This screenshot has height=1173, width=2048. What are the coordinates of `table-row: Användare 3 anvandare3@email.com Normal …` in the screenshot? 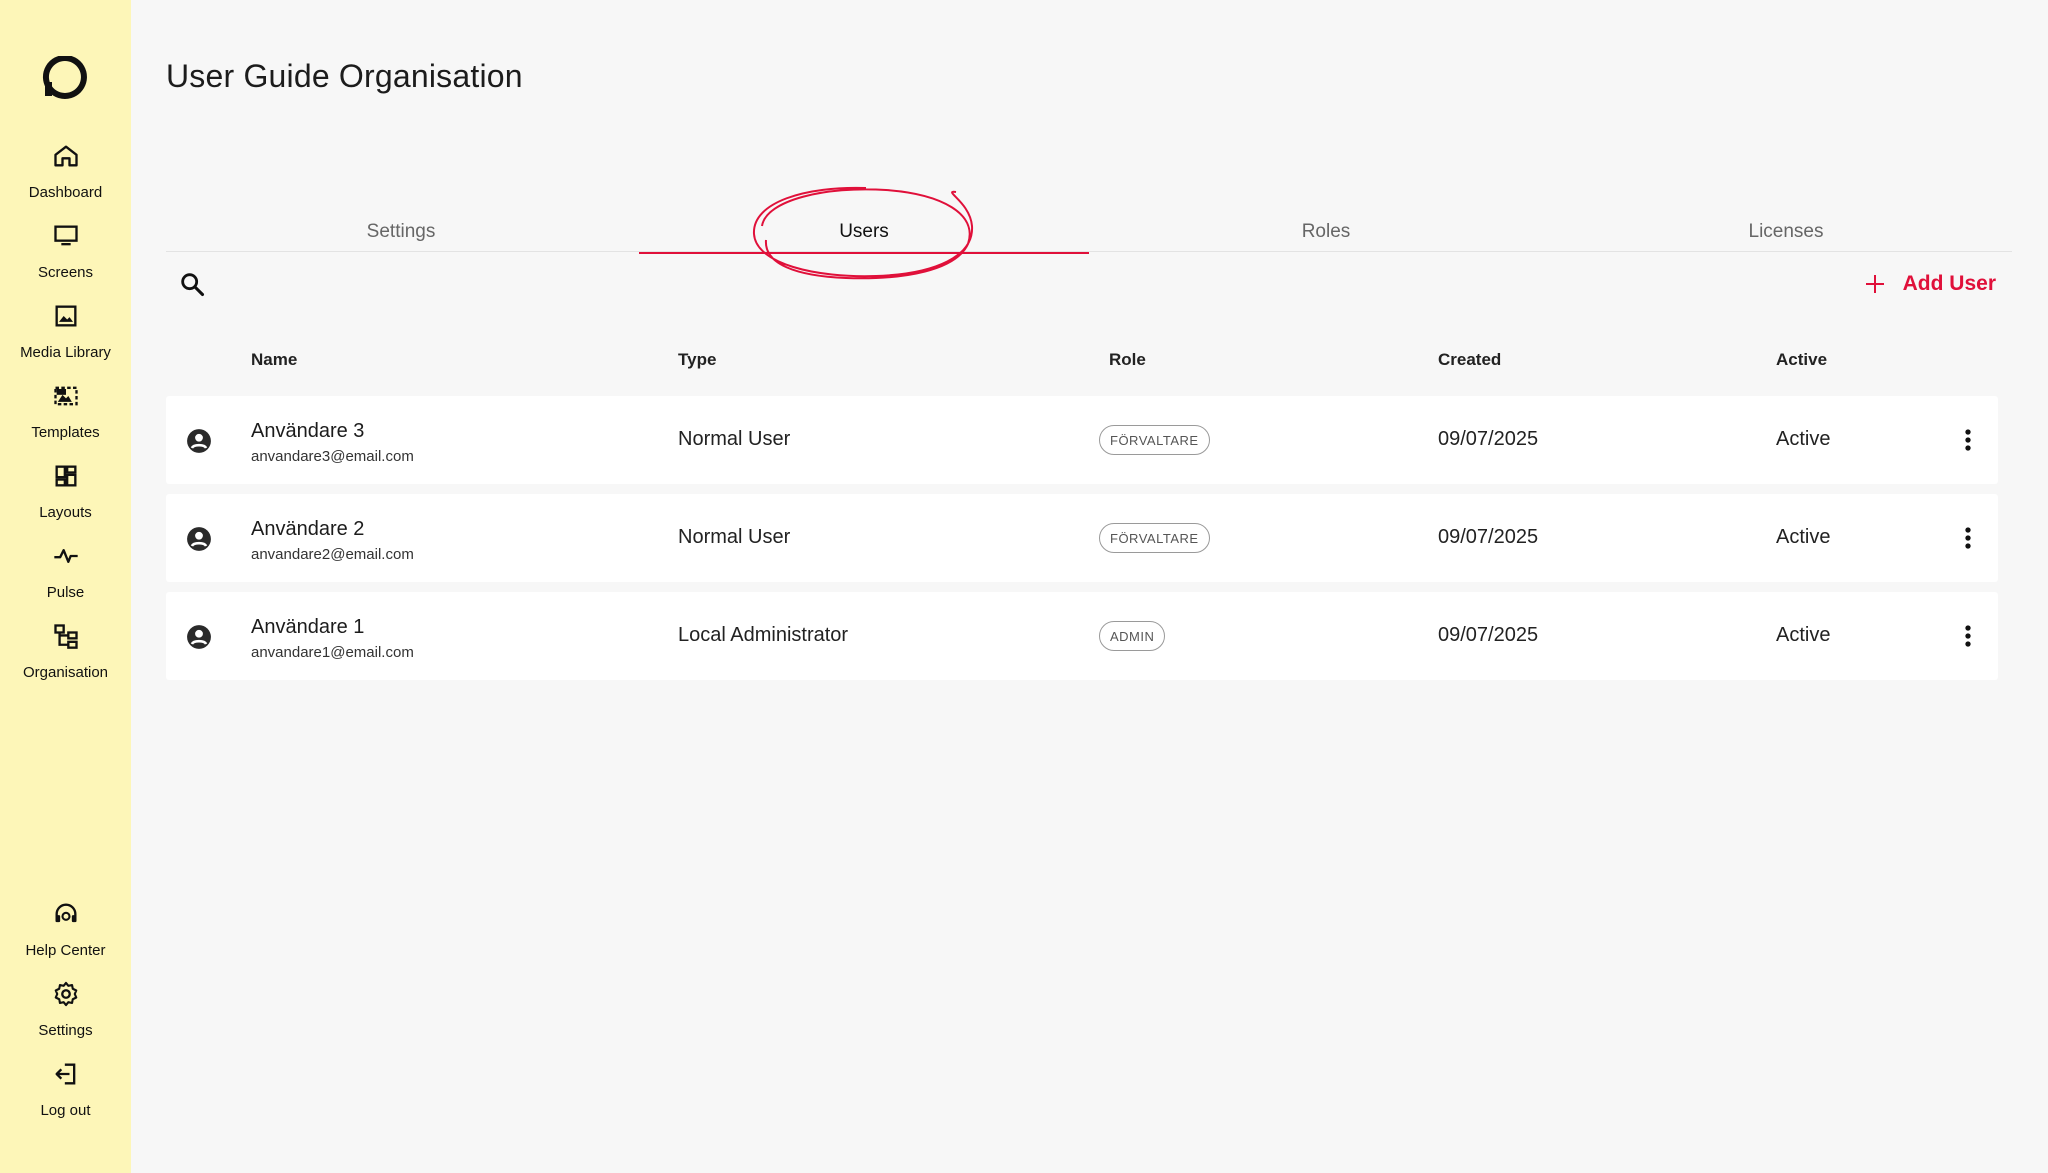 It's located at (1082, 440).